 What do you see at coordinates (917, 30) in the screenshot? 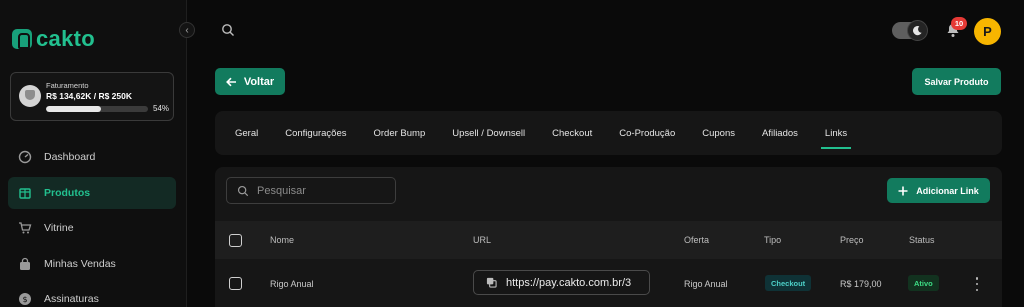
I see `moon-icon` at bounding box center [917, 30].